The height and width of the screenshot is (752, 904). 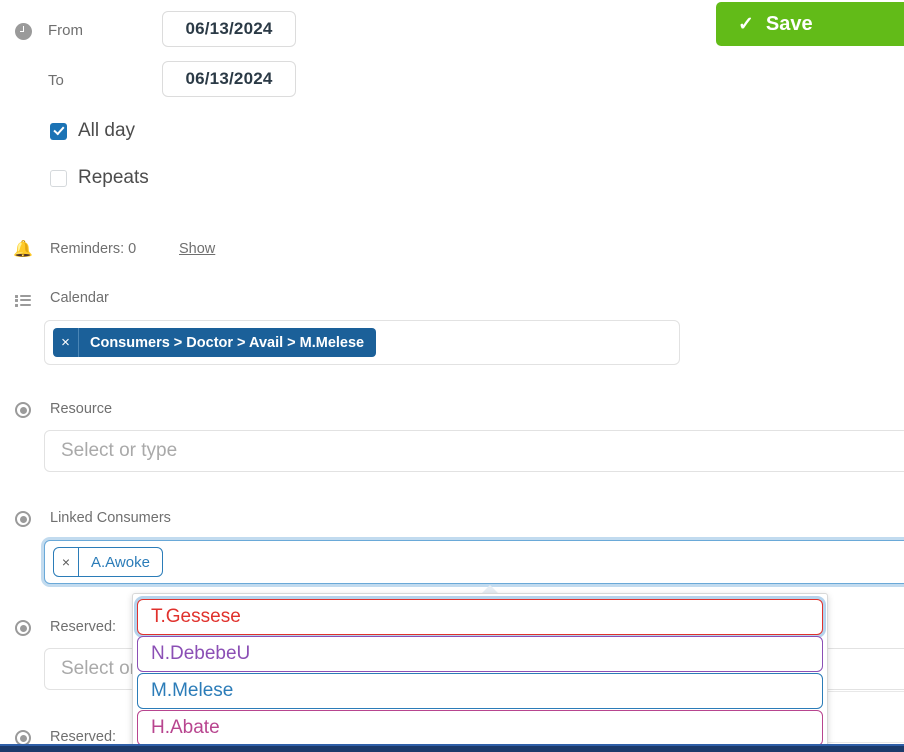 What do you see at coordinates (746, 24) in the screenshot?
I see `check-icon: ✓` at bounding box center [746, 24].